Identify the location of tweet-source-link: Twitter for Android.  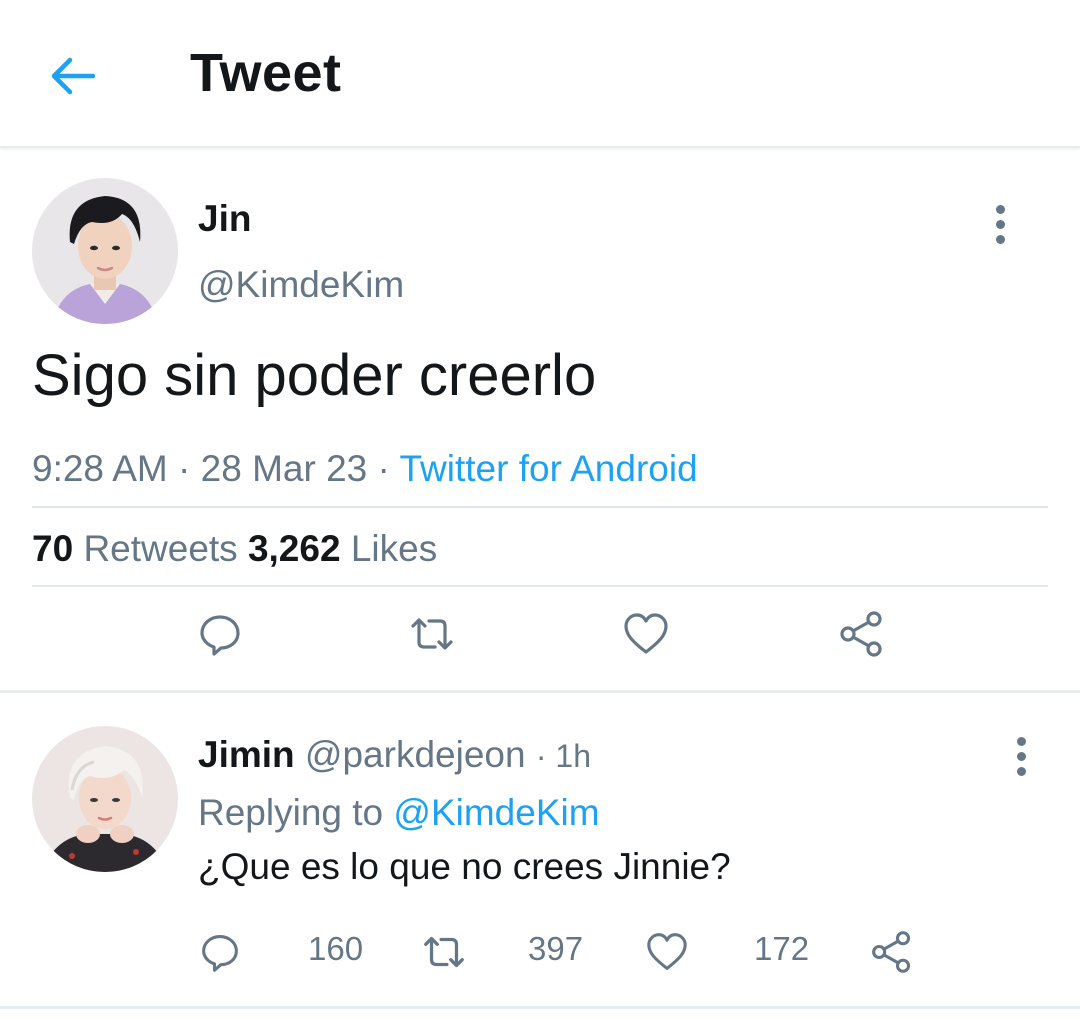
(548, 468).